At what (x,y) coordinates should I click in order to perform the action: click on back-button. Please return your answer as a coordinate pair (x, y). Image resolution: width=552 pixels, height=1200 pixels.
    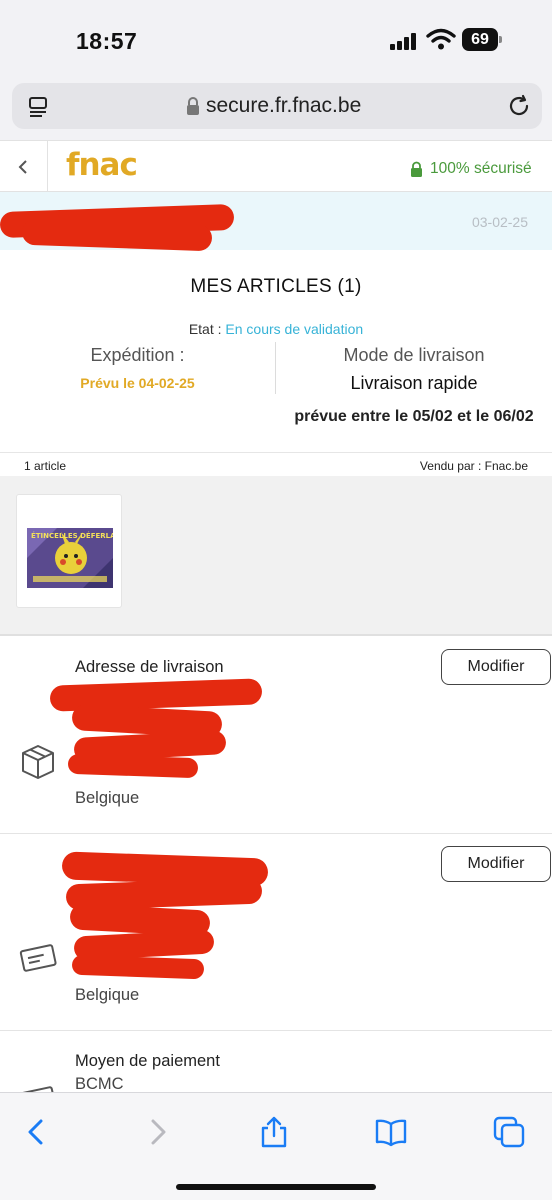
    Looking at the image, I should click on (24, 167).